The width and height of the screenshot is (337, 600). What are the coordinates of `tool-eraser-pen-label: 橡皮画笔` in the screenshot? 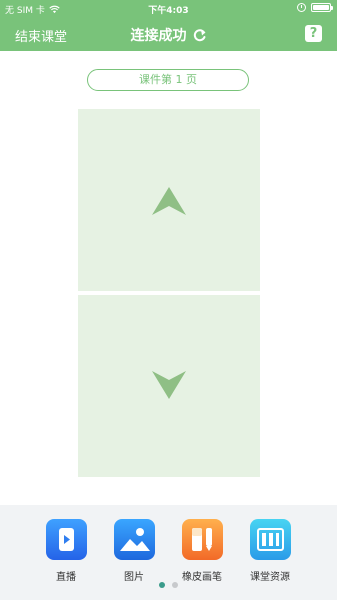 It's located at (202, 577).